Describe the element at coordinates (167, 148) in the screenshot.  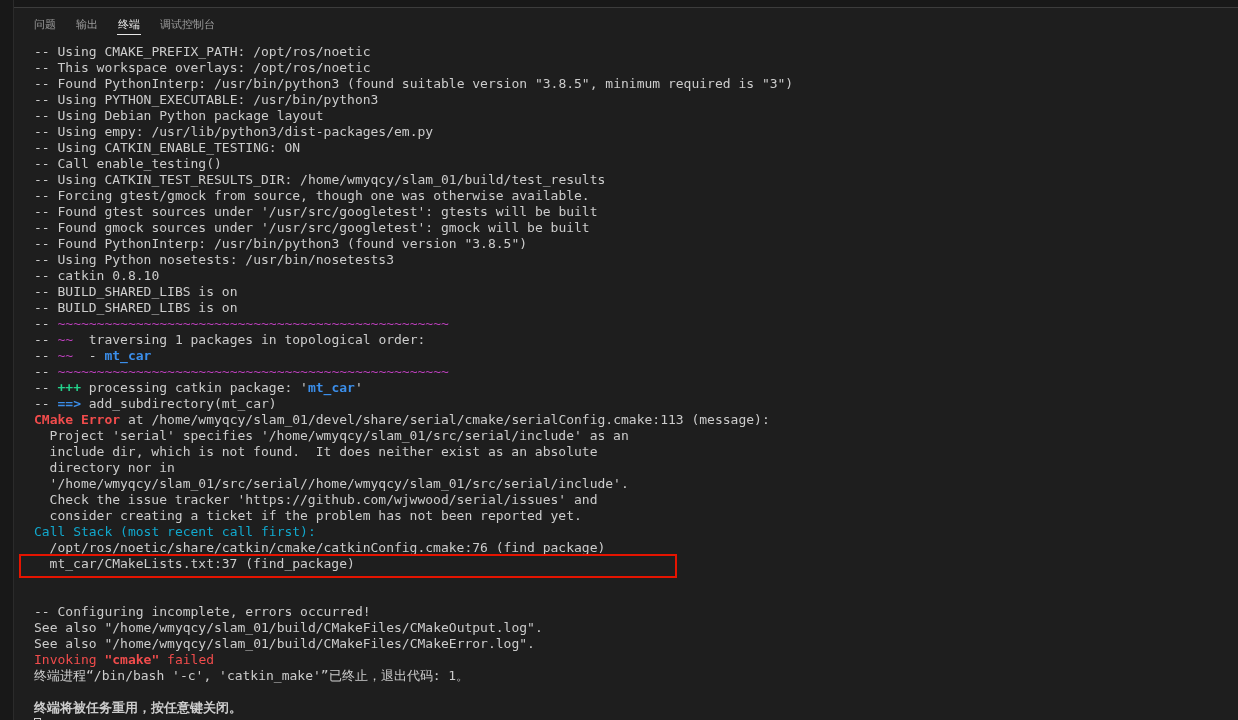
I see `terminal-line: -- Using CATKIN_ENABLE_TESTING: ON` at that location.